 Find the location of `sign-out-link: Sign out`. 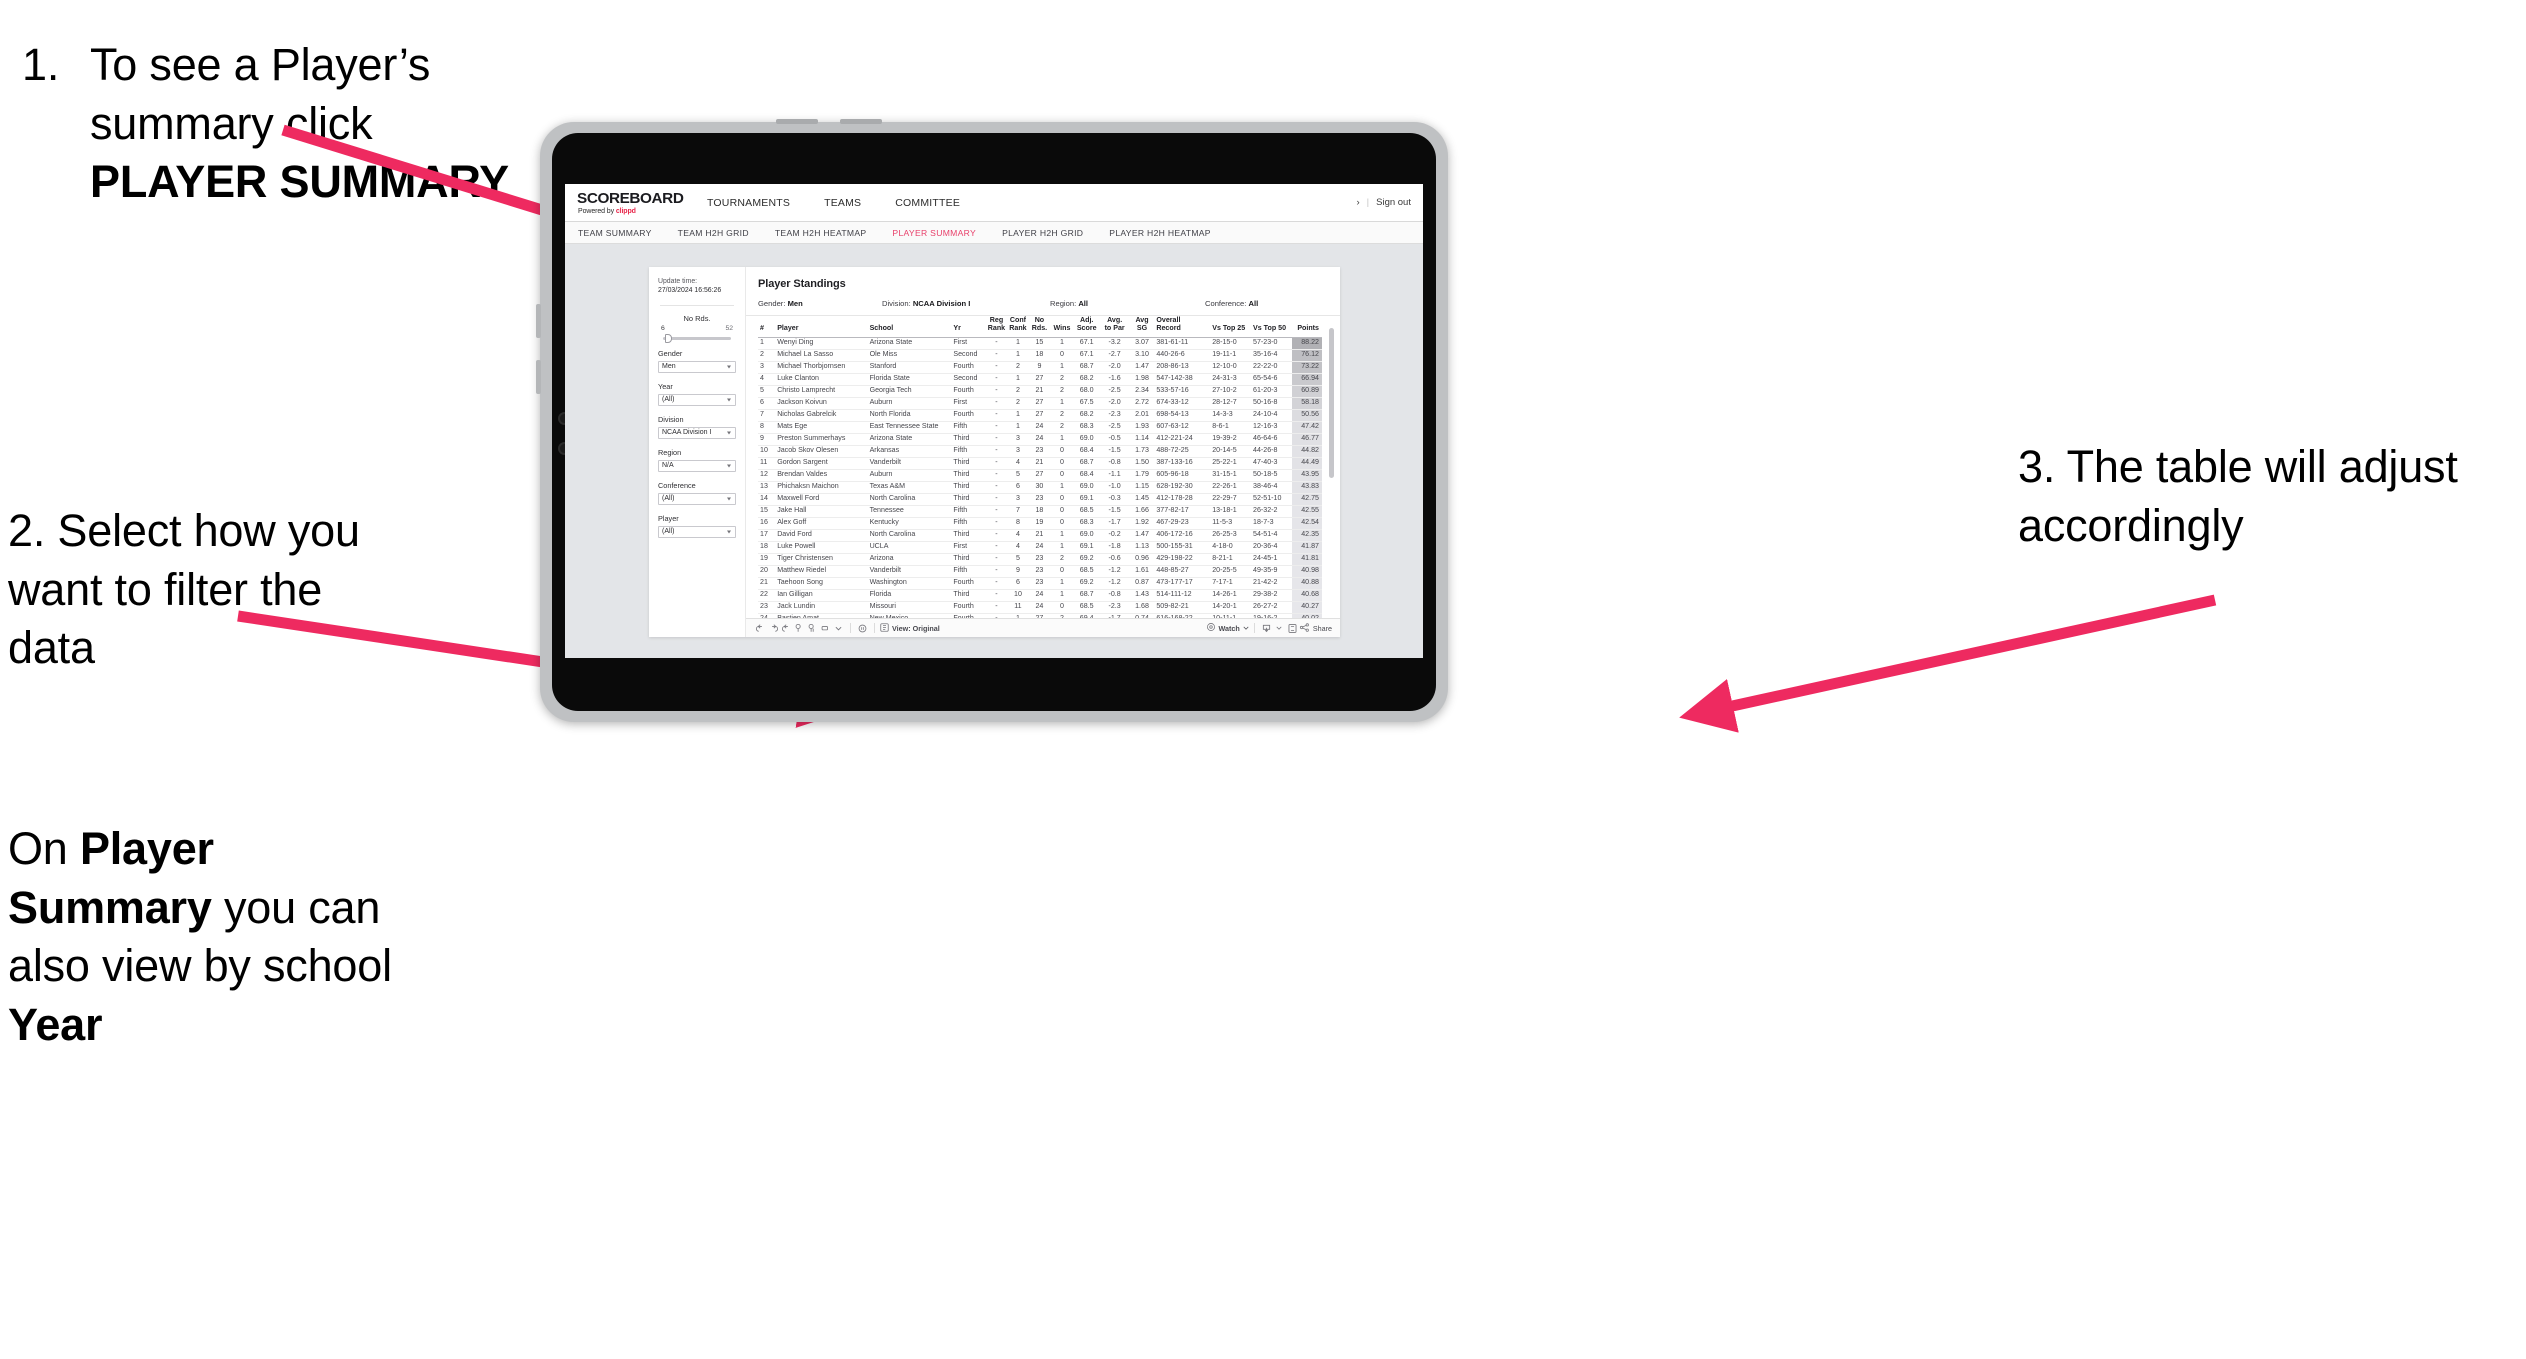

sign-out-link: Sign out is located at coordinates (1393, 202).